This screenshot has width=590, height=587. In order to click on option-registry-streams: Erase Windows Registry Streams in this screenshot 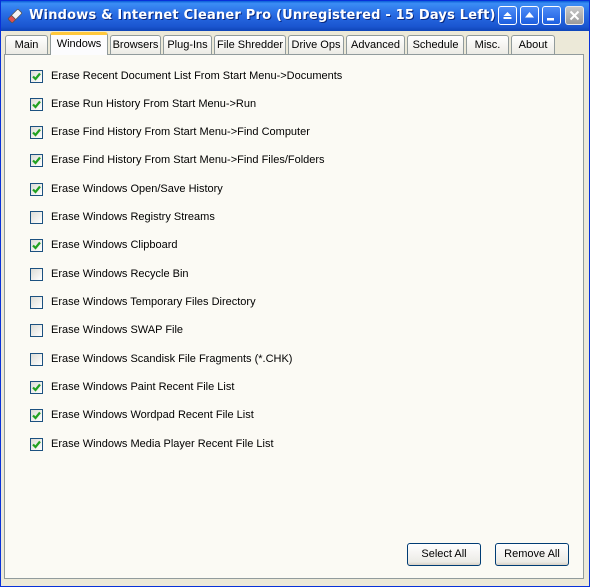, I will do `click(122, 217)`.